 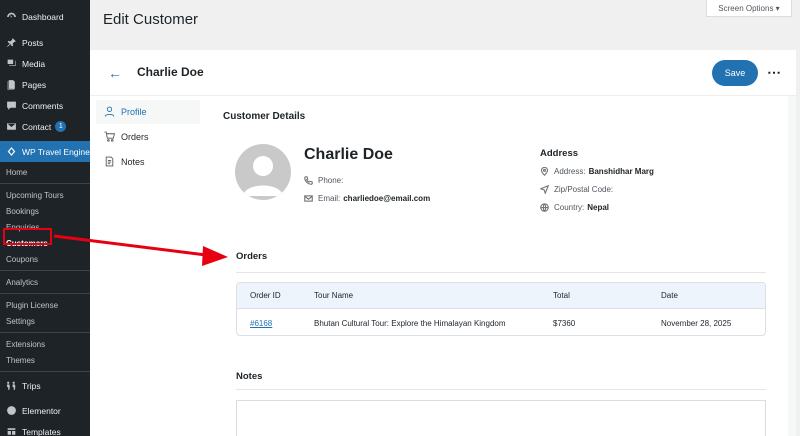 What do you see at coordinates (45, 321) in the screenshot?
I see `submenu-settings: Settings` at bounding box center [45, 321].